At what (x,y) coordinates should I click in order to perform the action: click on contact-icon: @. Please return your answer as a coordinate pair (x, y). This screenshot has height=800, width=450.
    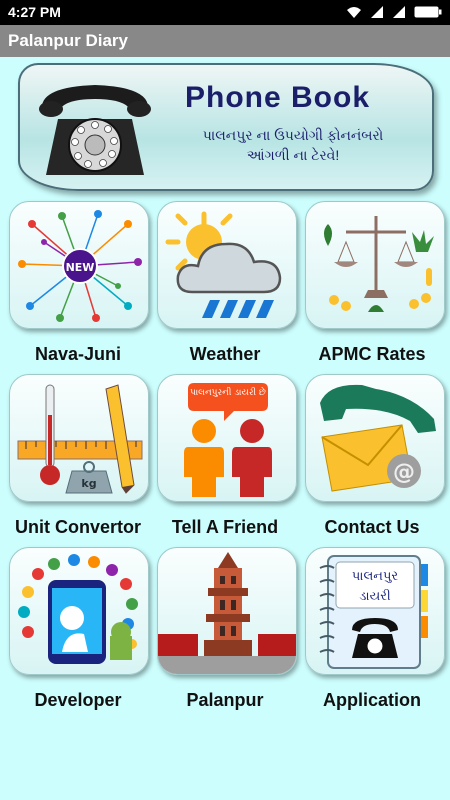
    Looking at the image, I should click on (378, 438).